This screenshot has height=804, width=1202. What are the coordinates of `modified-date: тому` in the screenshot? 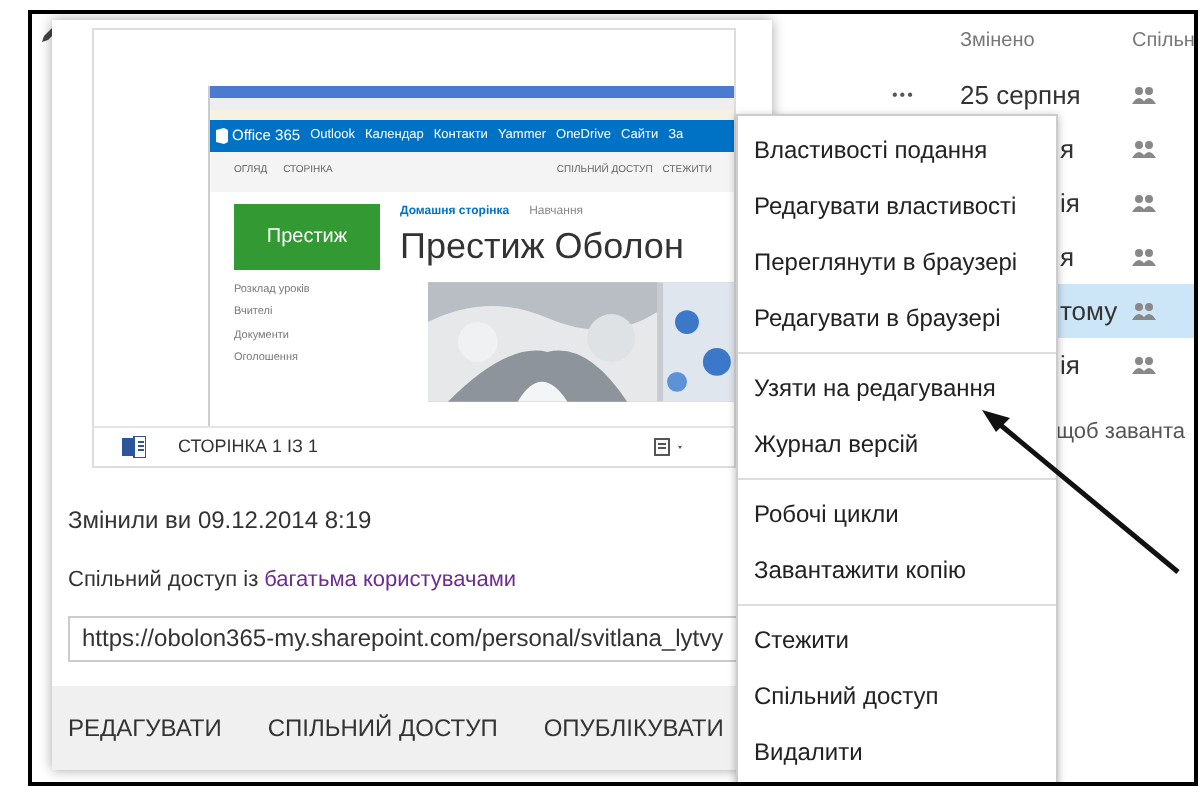 It's located at (1090, 311).